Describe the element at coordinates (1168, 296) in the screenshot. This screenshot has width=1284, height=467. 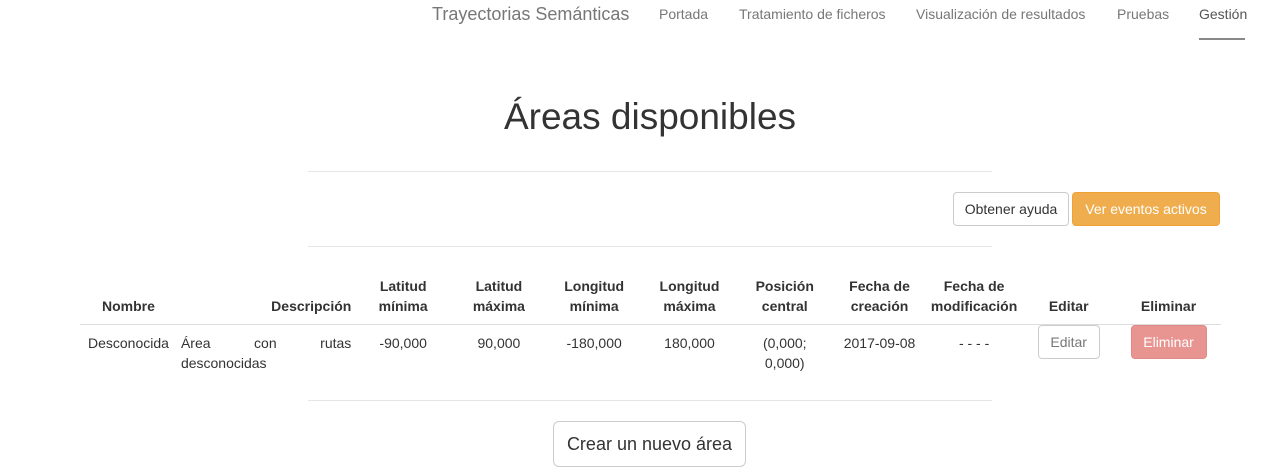
I see `header-delete: Eliminar` at that location.